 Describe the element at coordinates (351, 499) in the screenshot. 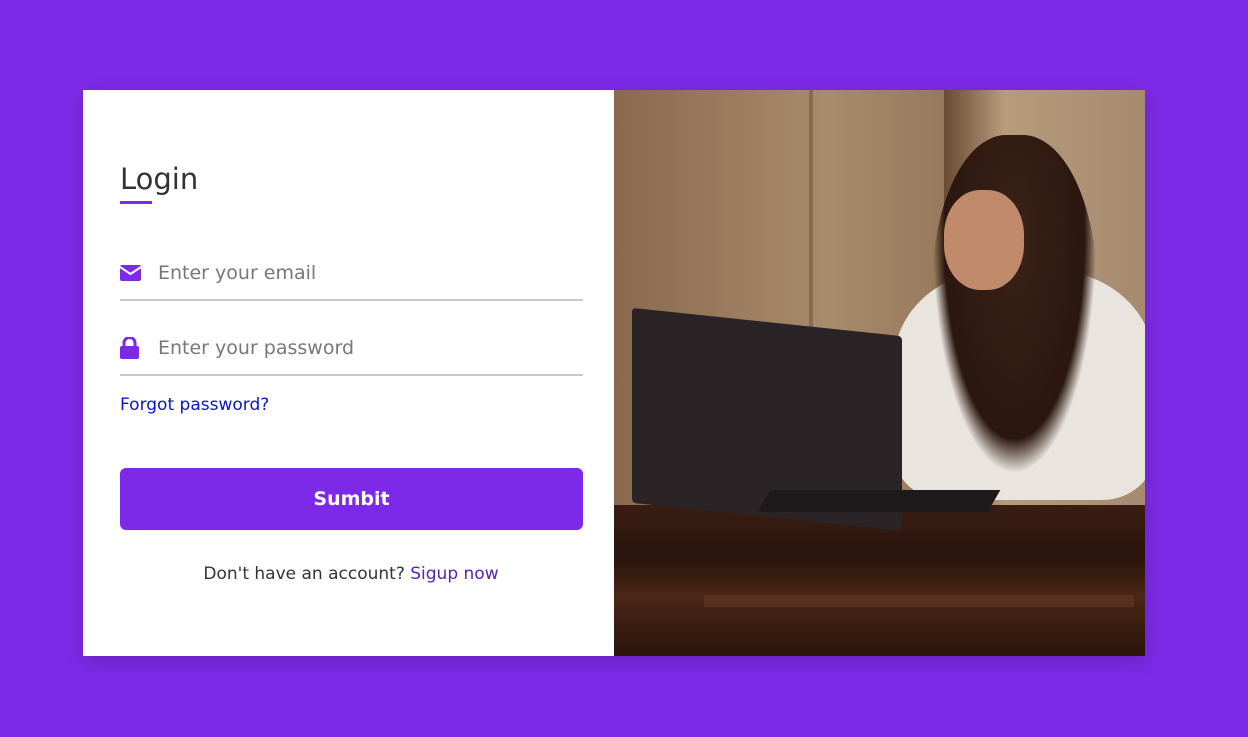

I see `submit-button: Sumbit` at that location.